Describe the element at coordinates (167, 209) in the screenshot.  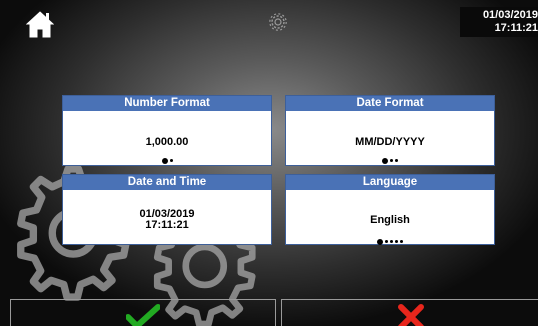
I see `date-and-time-card: Date and Time 01/03/2019 17:11:21` at that location.